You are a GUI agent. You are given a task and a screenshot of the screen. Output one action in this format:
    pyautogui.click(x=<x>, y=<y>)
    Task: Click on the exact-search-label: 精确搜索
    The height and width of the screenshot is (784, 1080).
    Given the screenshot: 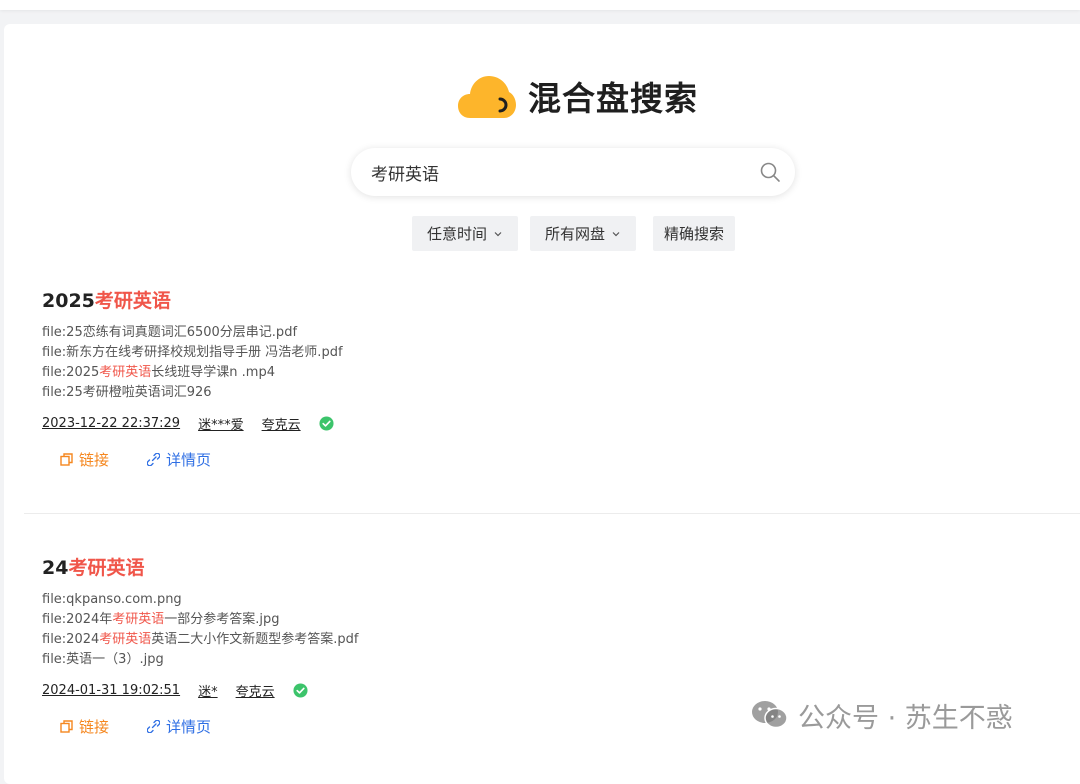 What is the action you would take?
    pyautogui.click(x=693, y=234)
    